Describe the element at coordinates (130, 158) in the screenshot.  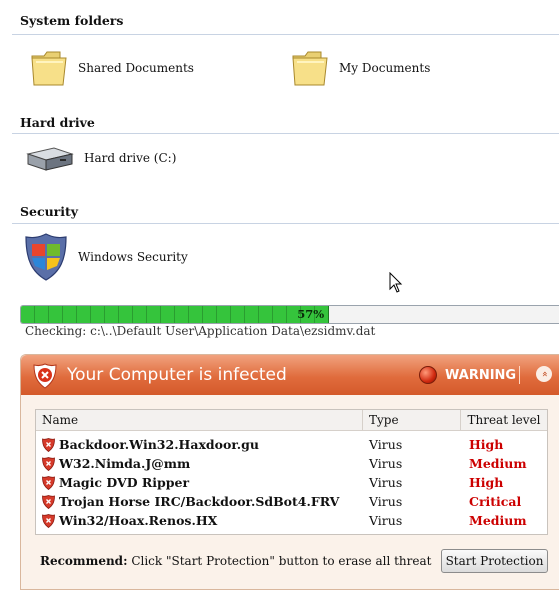
I see `drive-label: Hard drive (C:)` at that location.